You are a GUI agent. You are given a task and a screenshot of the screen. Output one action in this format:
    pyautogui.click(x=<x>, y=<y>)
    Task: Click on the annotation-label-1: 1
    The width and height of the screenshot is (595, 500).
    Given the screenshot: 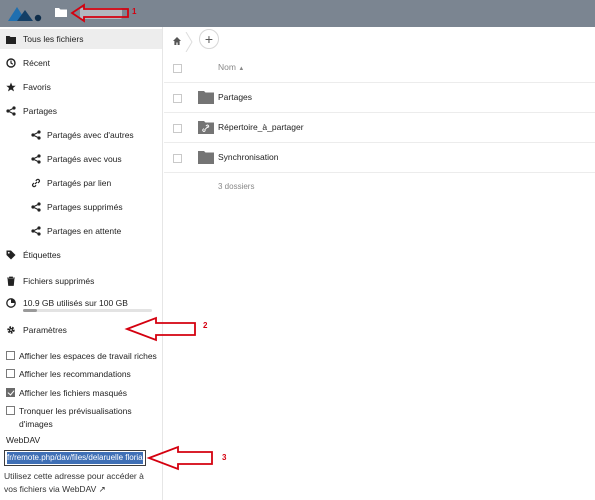 What is the action you would take?
    pyautogui.click(x=134, y=11)
    